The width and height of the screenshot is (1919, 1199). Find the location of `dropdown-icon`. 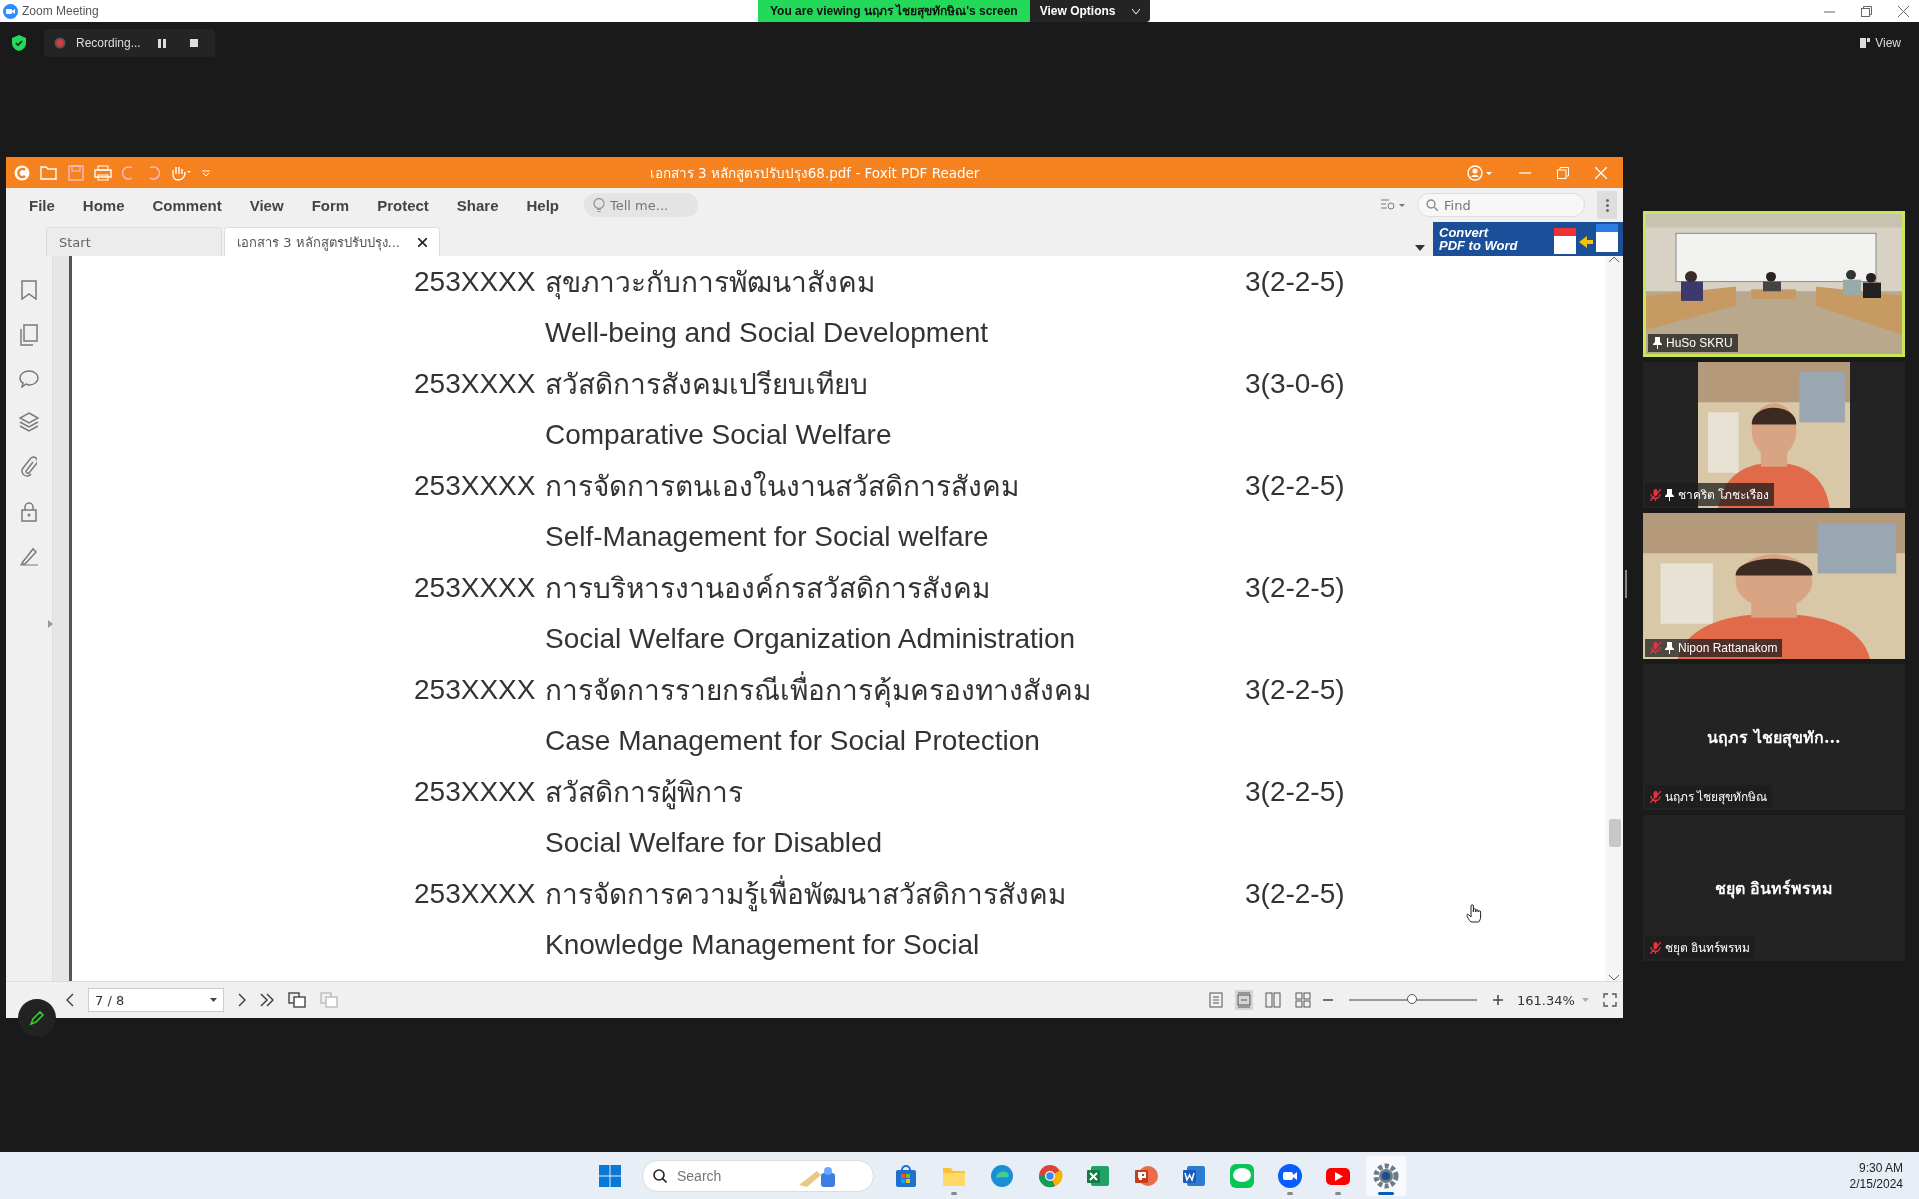

dropdown-icon is located at coordinates (206, 172).